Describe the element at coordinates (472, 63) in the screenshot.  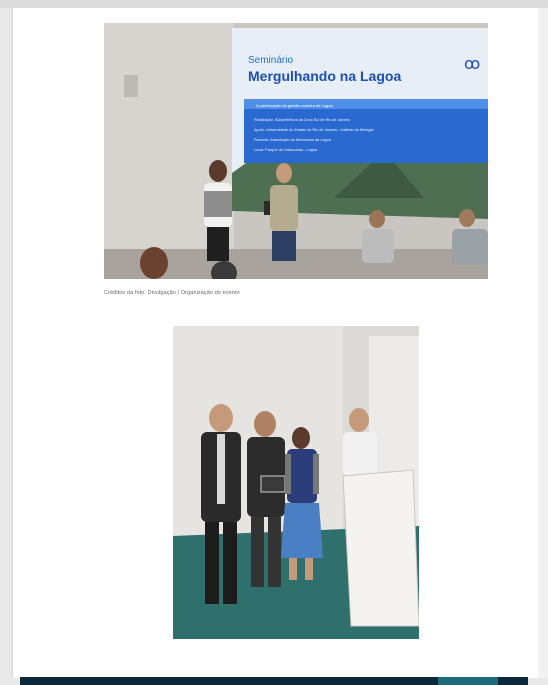
I see `slide-logo: ꝏ` at that location.